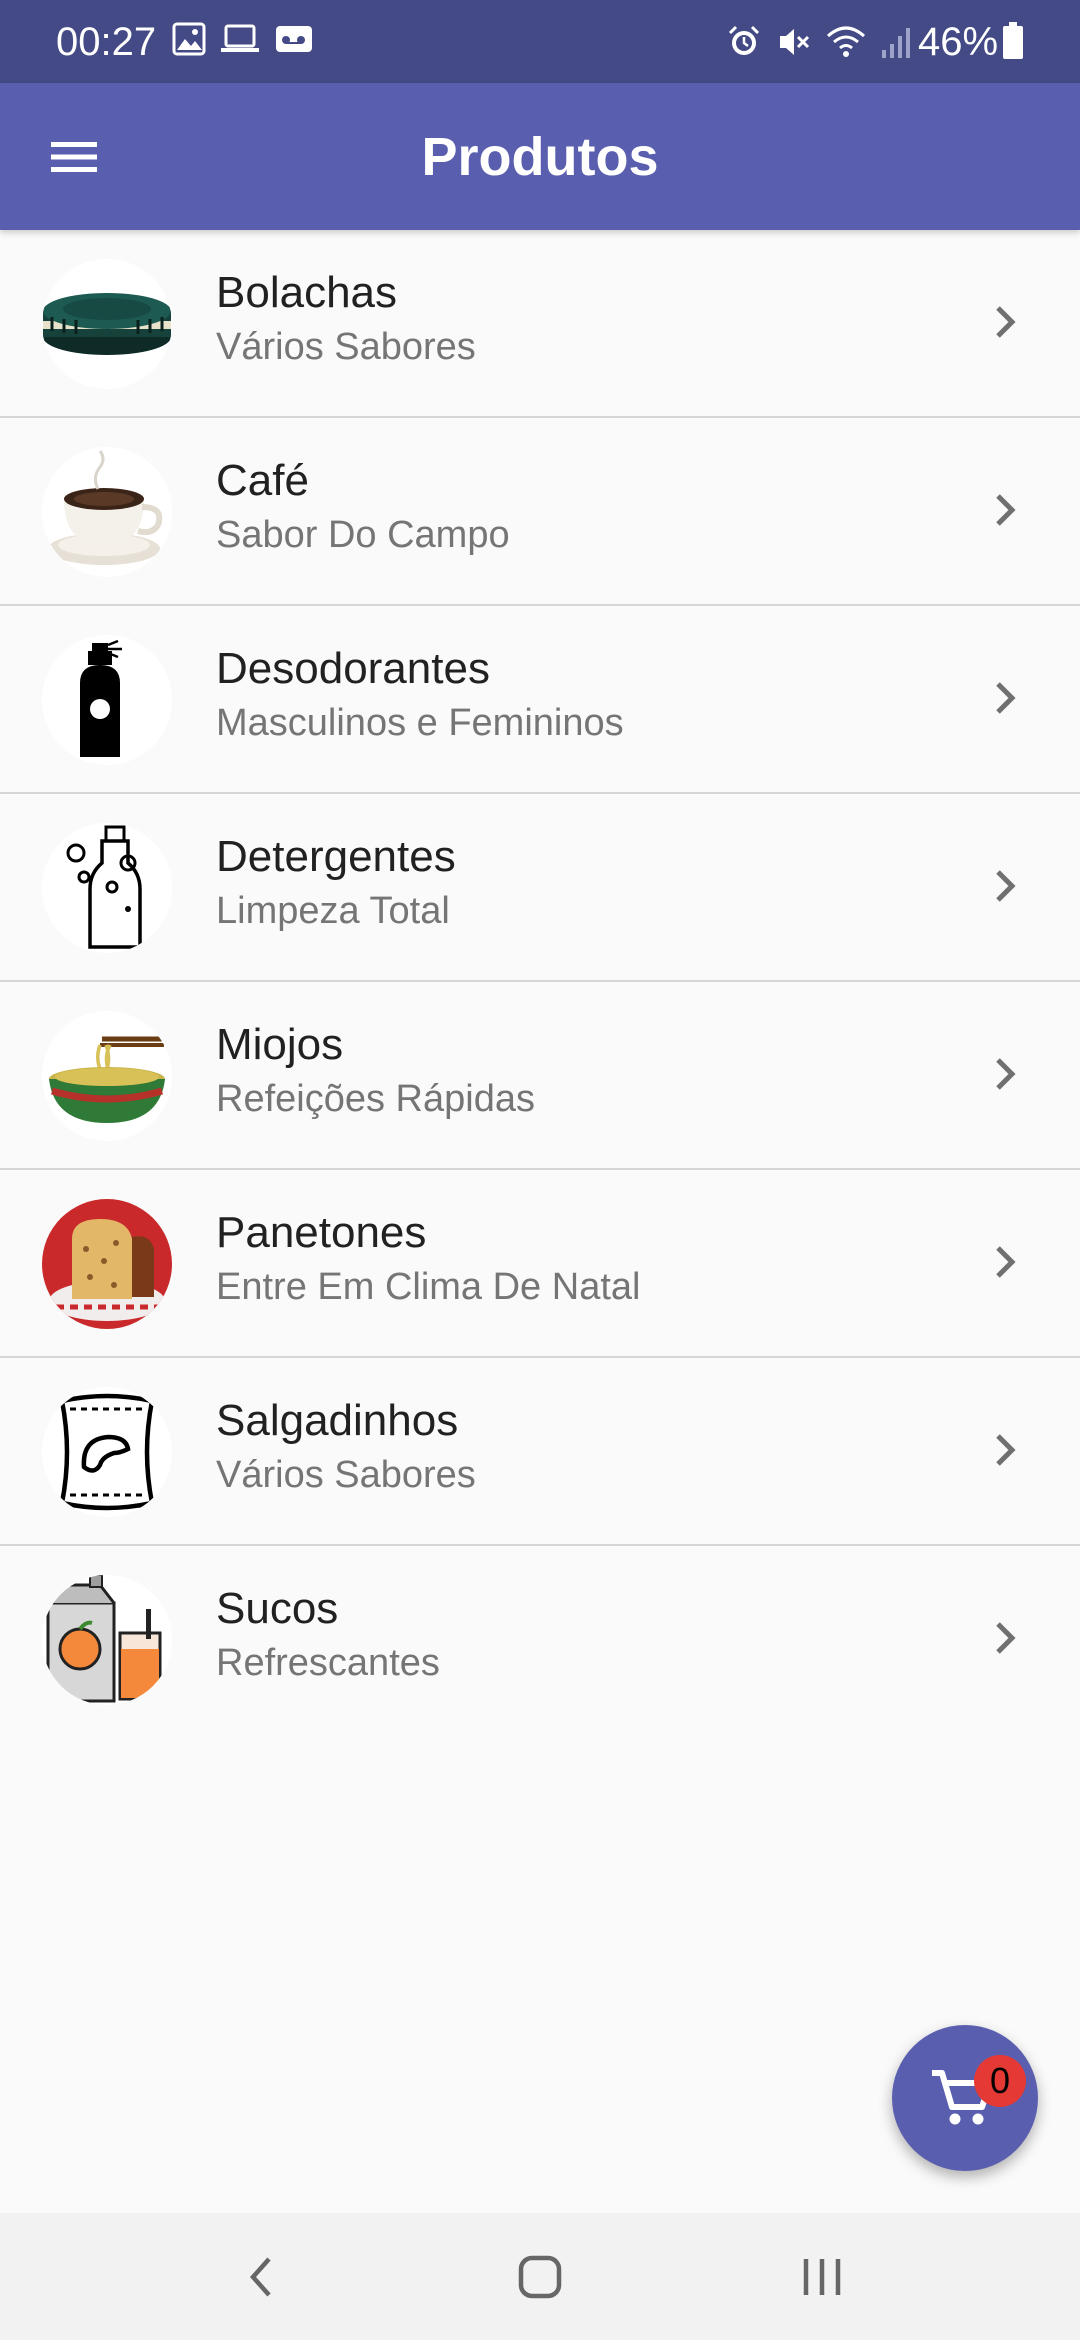 This screenshot has height=2340, width=1080. What do you see at coordinates (262, 480) in the screenshot?
I see `product-name: Café` at bounding box center [262, 480].